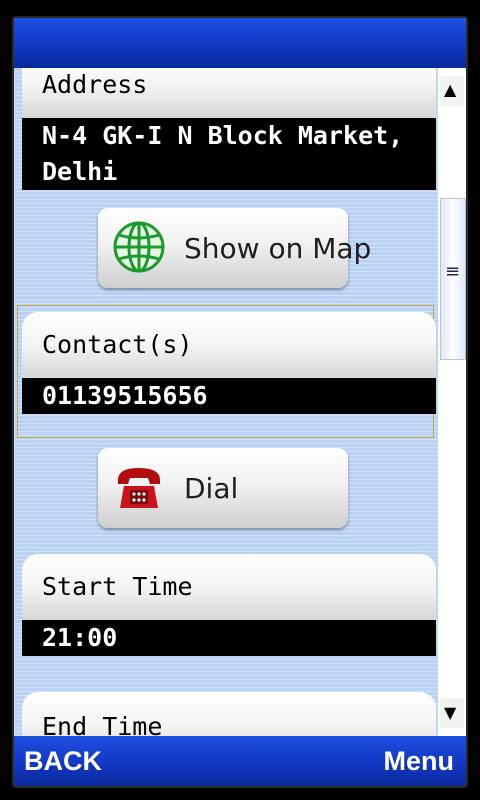  What do you see at coordinates (80, 637) in the screenshot?
I see `start-time-text: 21:00` at bounding box center [80, 637].